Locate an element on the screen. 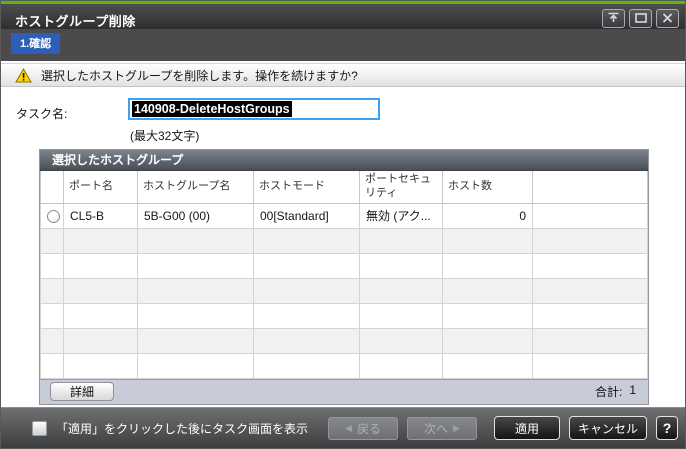 Image resolution: width=686 pixels, height=449 pixels. header-host-count: ホスト数 is located at coordinates (487, 187).